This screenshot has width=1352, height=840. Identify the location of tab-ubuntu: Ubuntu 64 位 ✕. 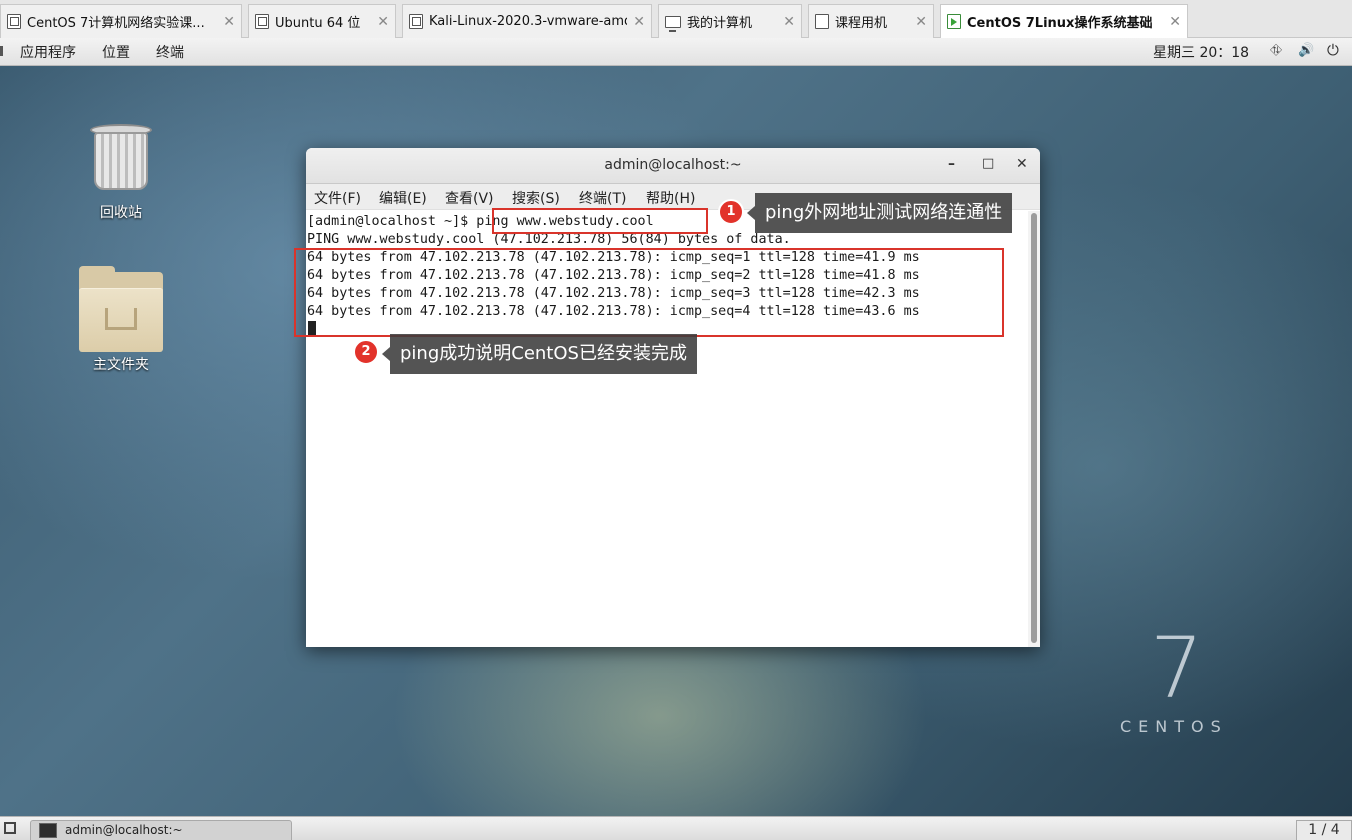
(322, 21).